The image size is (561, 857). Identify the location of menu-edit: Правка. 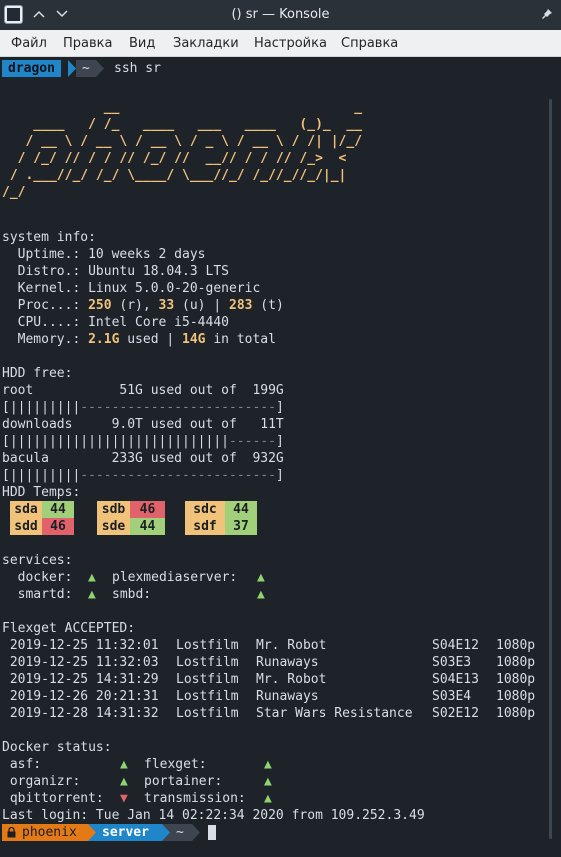
(87, 43).